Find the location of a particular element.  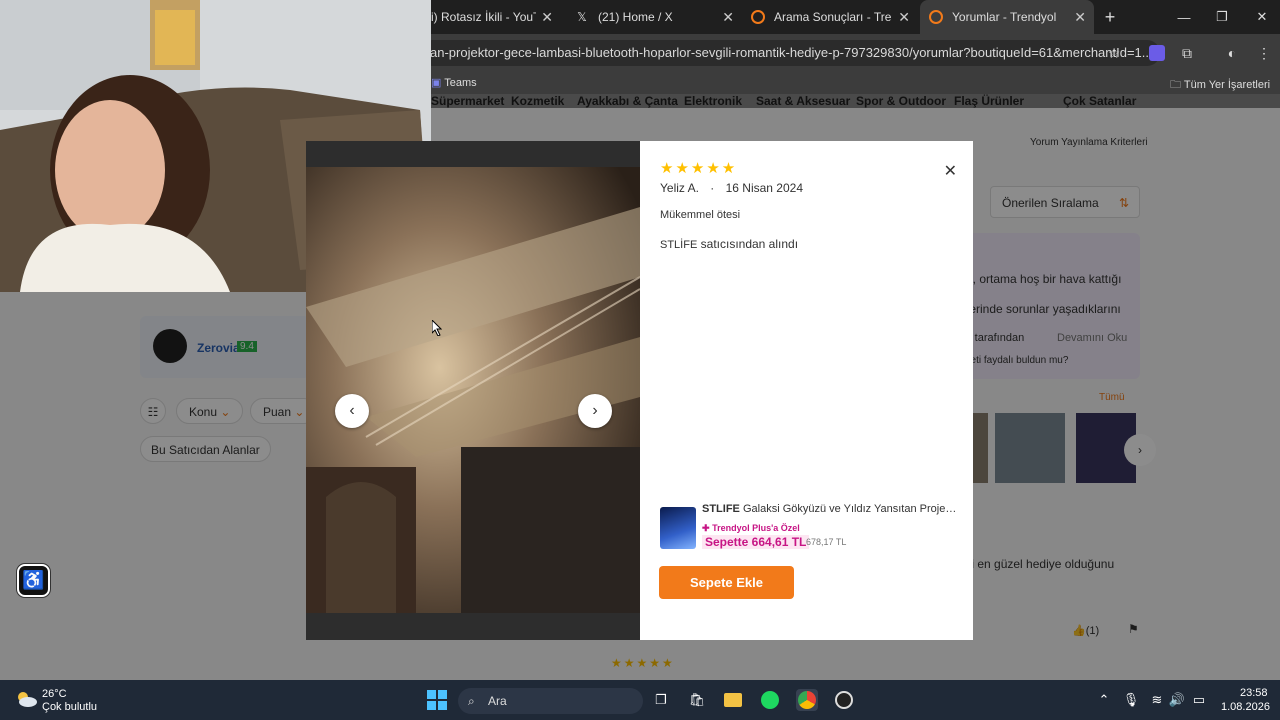

seller-purchase-info: STLİFE satıcısından alındı is located at coordinates (729, 244).